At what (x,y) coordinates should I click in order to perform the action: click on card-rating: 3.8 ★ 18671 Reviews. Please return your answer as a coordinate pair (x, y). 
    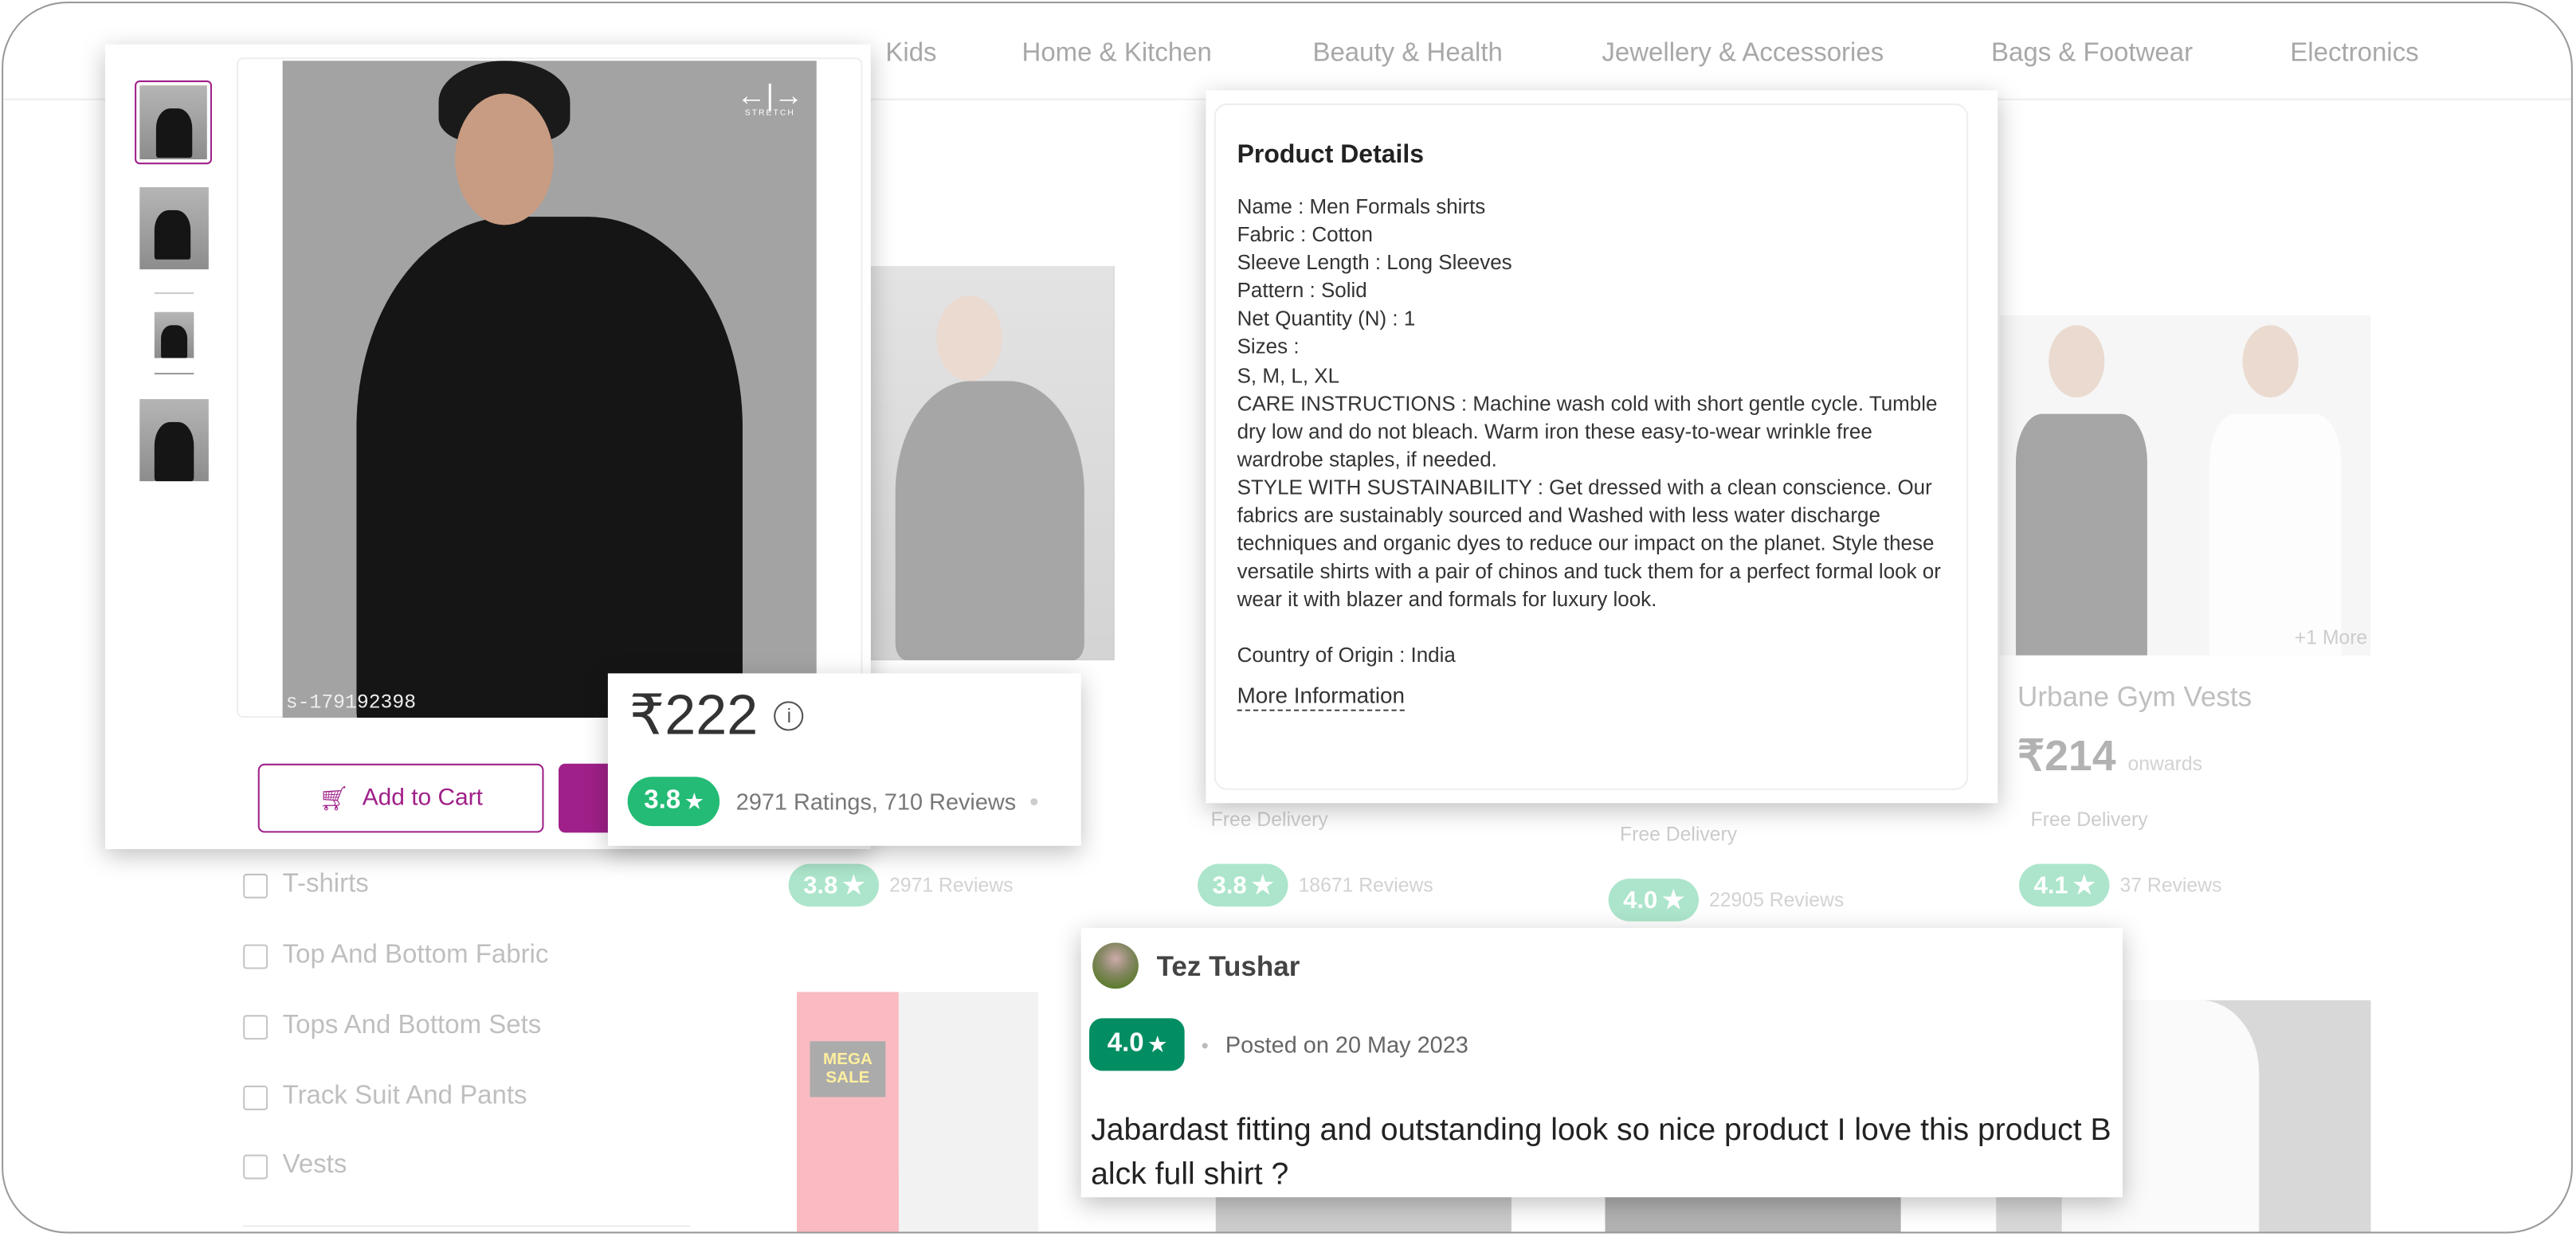
    Looking at the image, I should click on (1315, 885).